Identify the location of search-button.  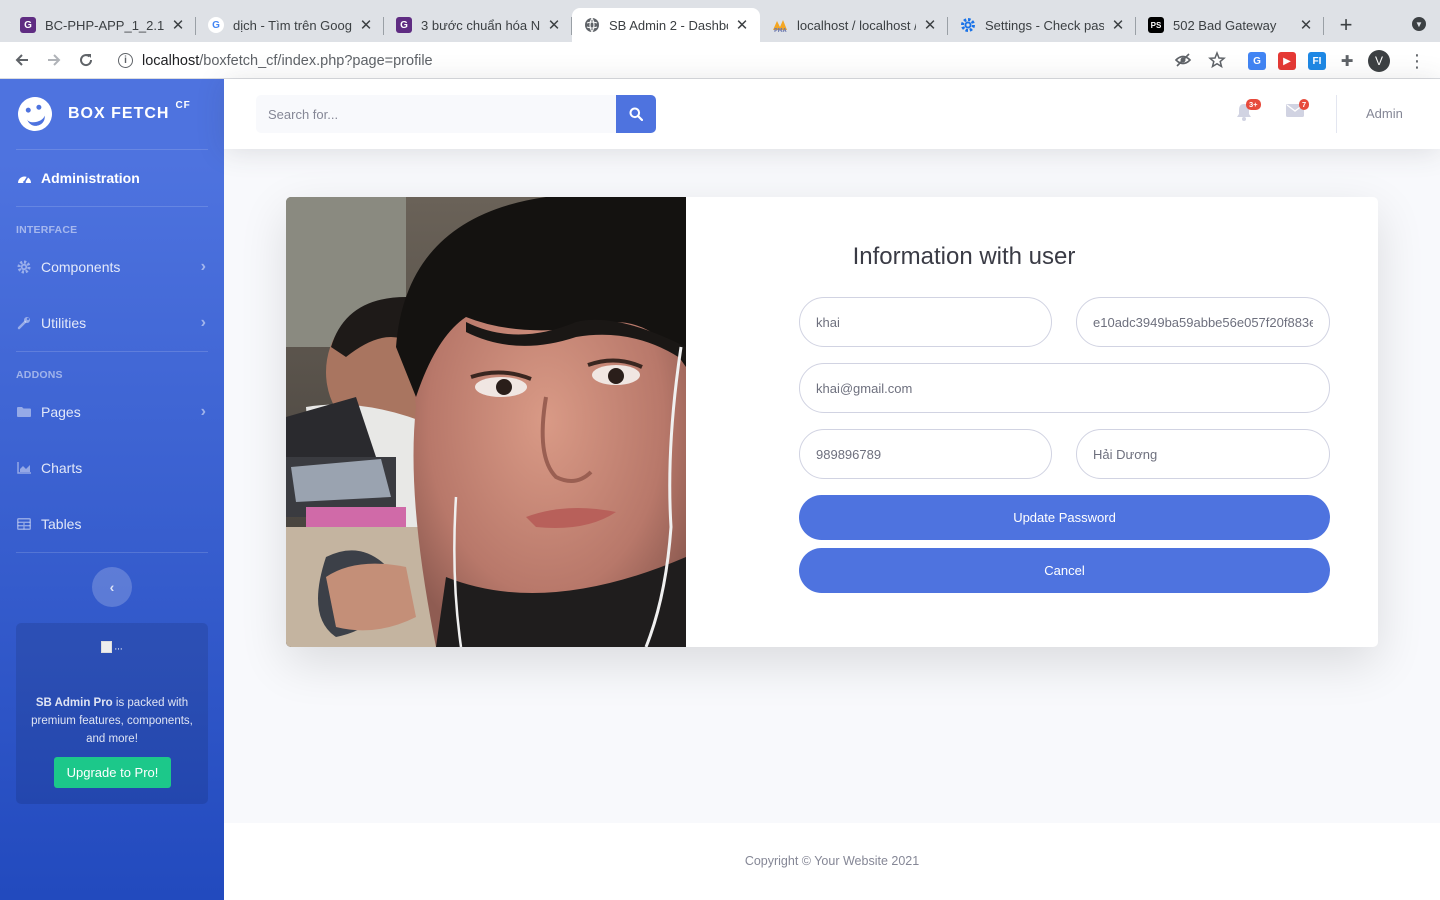
(636, 114).